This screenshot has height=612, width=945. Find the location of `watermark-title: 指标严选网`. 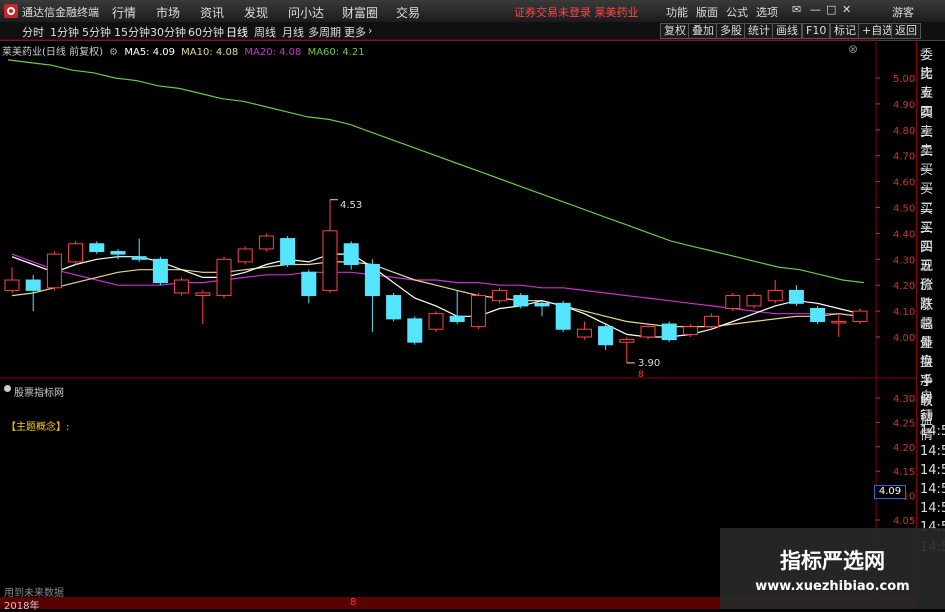

watermark-title: 指标严选网 is located at coordinates (832, 561).